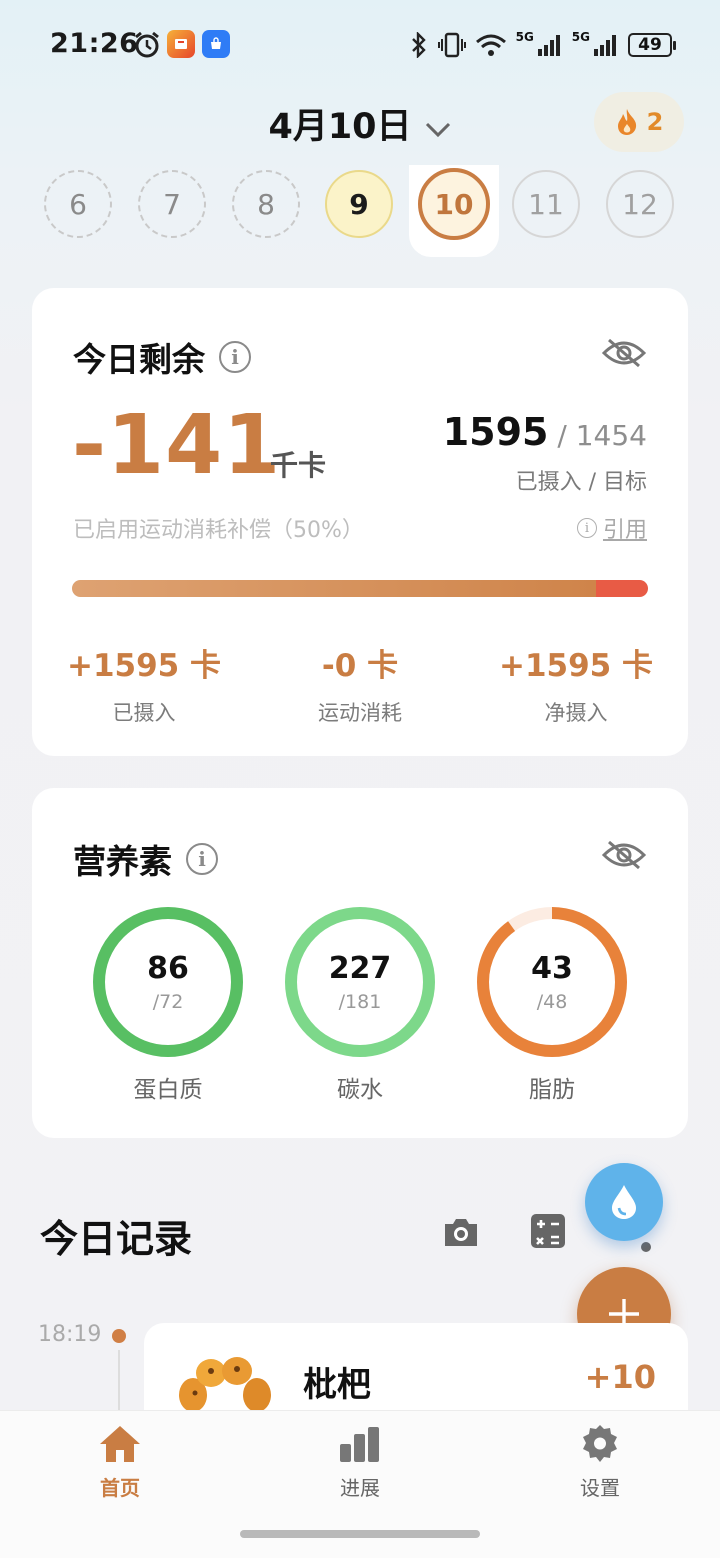 The height and width of the screenshot is (1558, 720). What do you see at coordinates (620, 1377) in the screenshot?
I see `food-calories: +10` at bounding box center [620, 1377].